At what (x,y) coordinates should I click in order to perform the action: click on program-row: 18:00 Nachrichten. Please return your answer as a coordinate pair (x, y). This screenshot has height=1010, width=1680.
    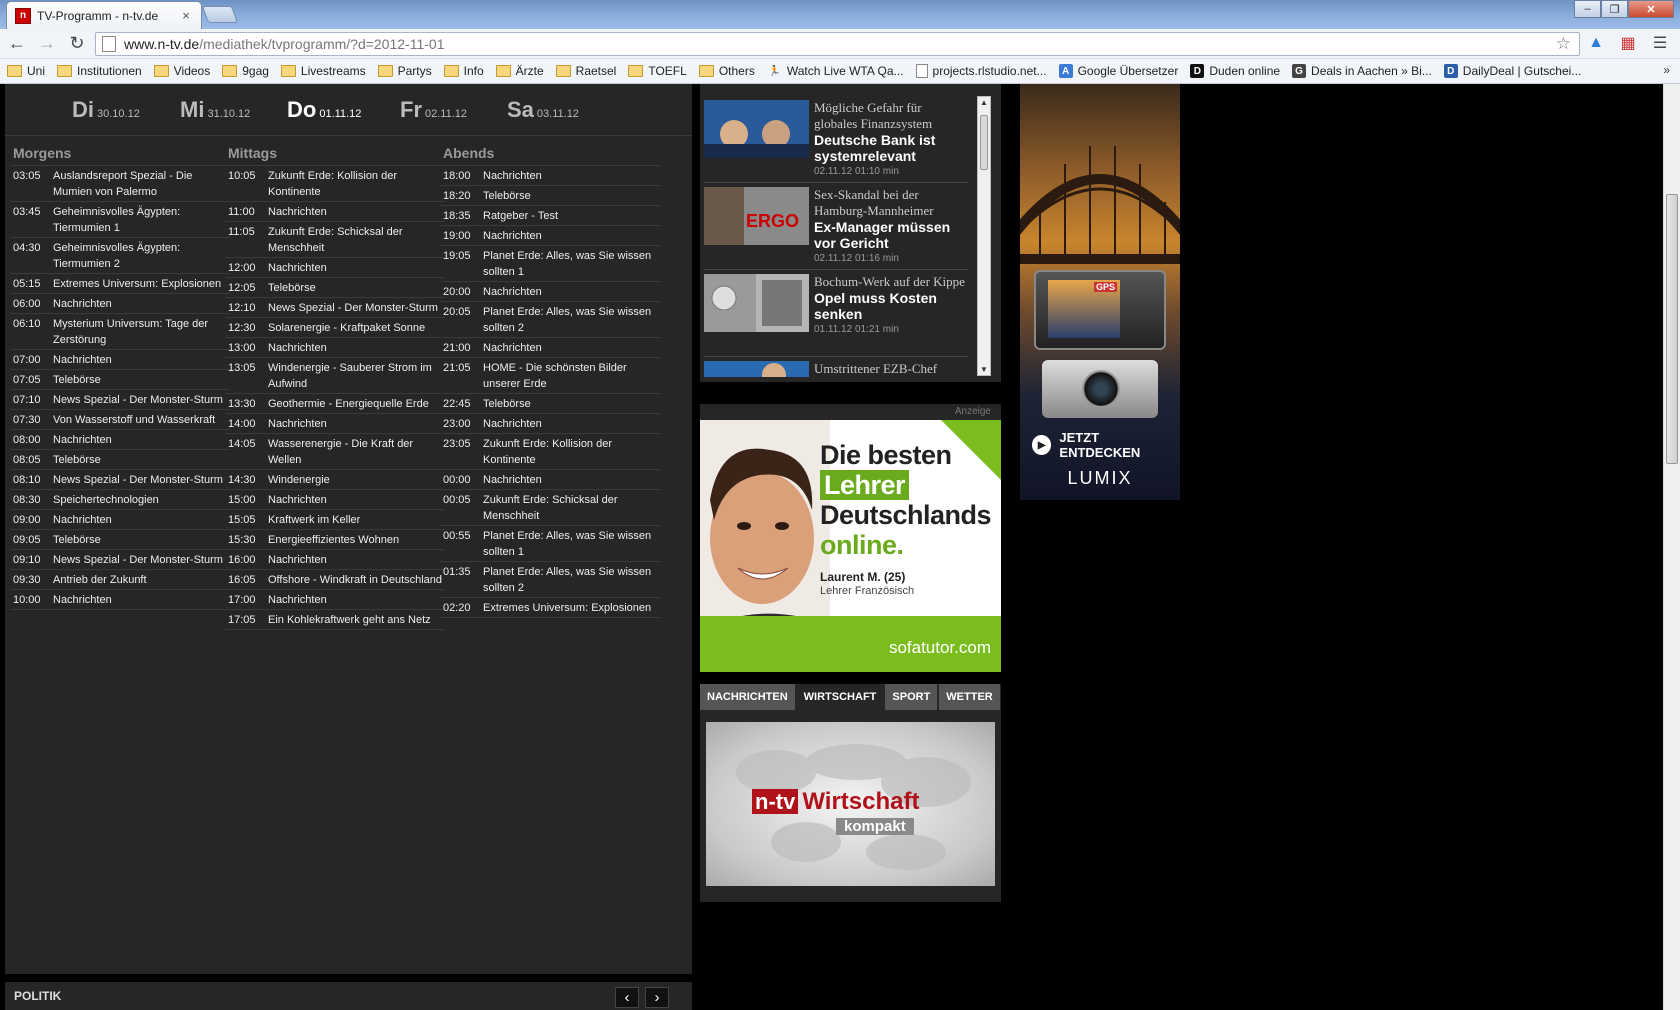
    Looking at the image, I should click on (550, 176).